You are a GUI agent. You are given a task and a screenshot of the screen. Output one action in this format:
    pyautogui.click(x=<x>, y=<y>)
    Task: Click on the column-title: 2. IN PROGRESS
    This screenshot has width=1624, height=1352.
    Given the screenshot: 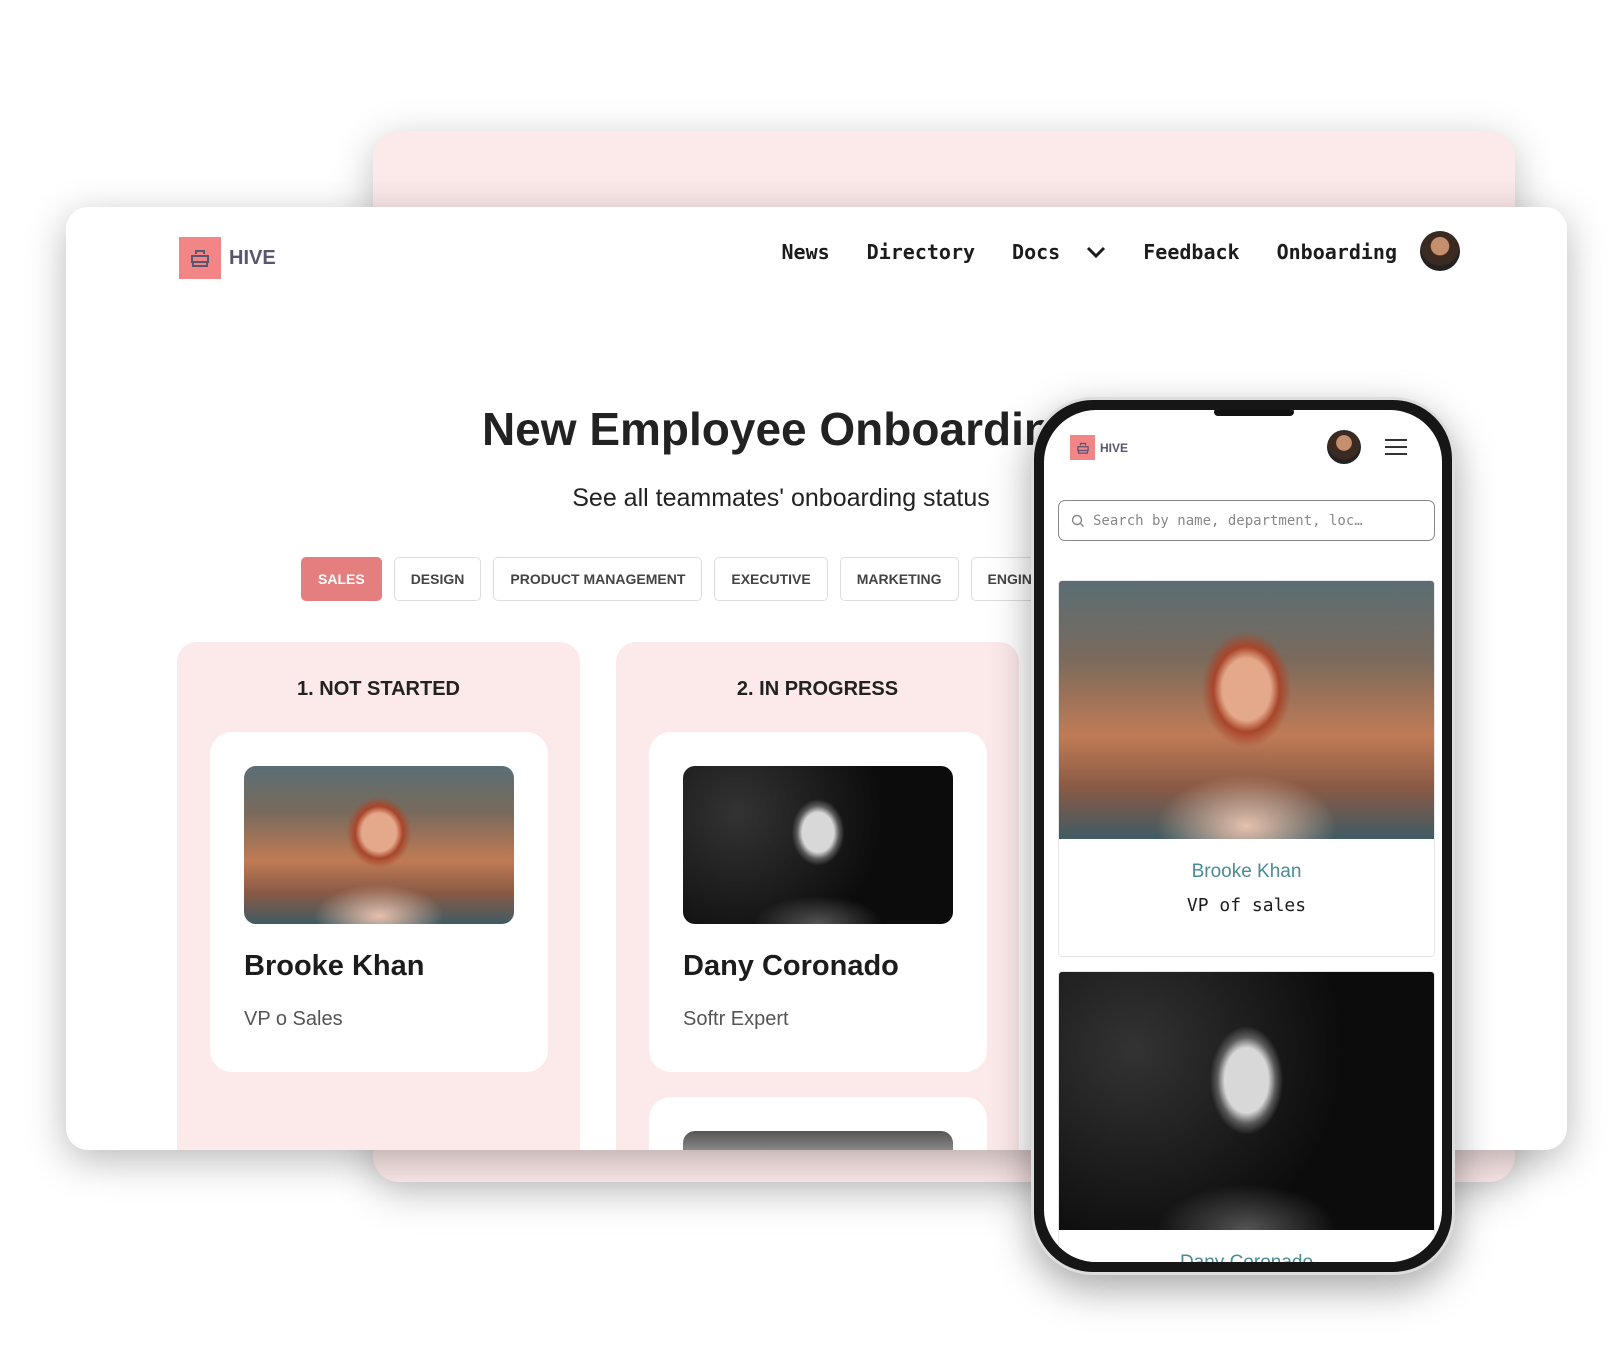 What is the action you would take?
    pyautogui.click(x=817, y=689)
    